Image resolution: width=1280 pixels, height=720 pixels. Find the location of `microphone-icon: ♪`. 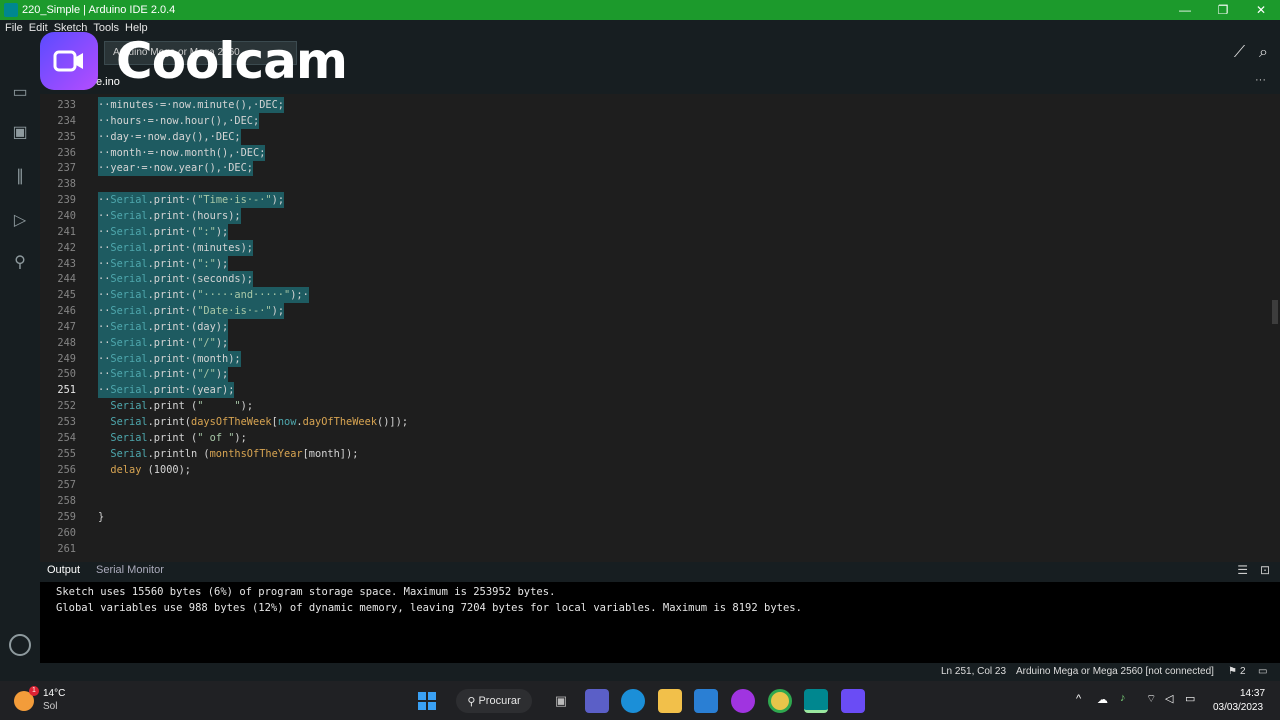

microphone-icon: ♪ is located at coordinates (1123, 698).